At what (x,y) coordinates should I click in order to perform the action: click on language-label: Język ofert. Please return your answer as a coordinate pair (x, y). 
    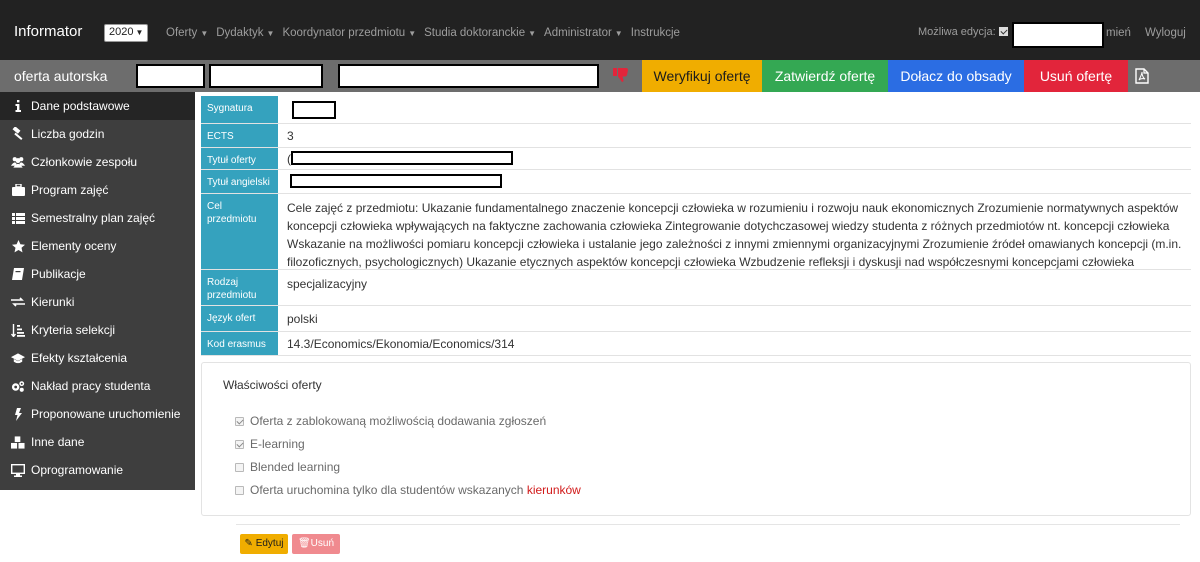
    Looking at the image, I should click on (239, 318).